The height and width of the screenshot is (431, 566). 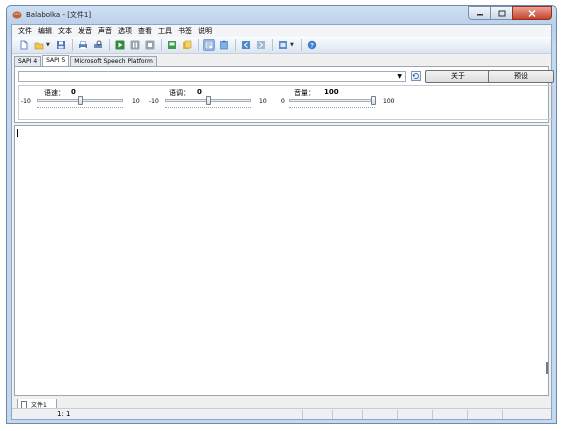 I want to click on save-button, so click(x=61, y=45).